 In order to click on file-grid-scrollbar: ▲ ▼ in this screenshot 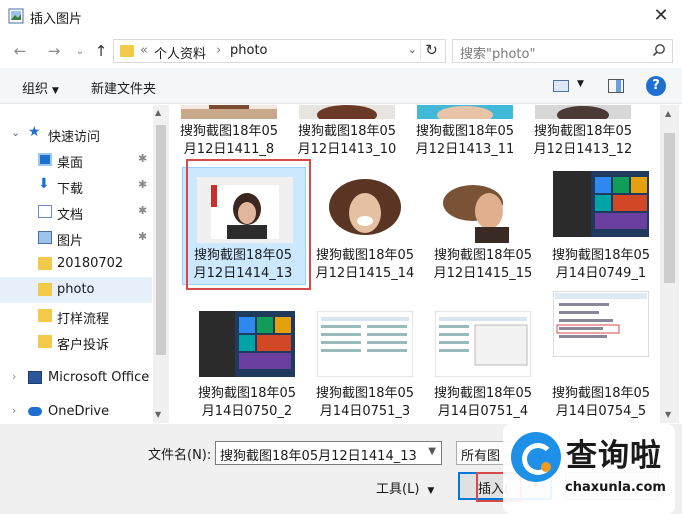, I will do `click(669, 264)`.